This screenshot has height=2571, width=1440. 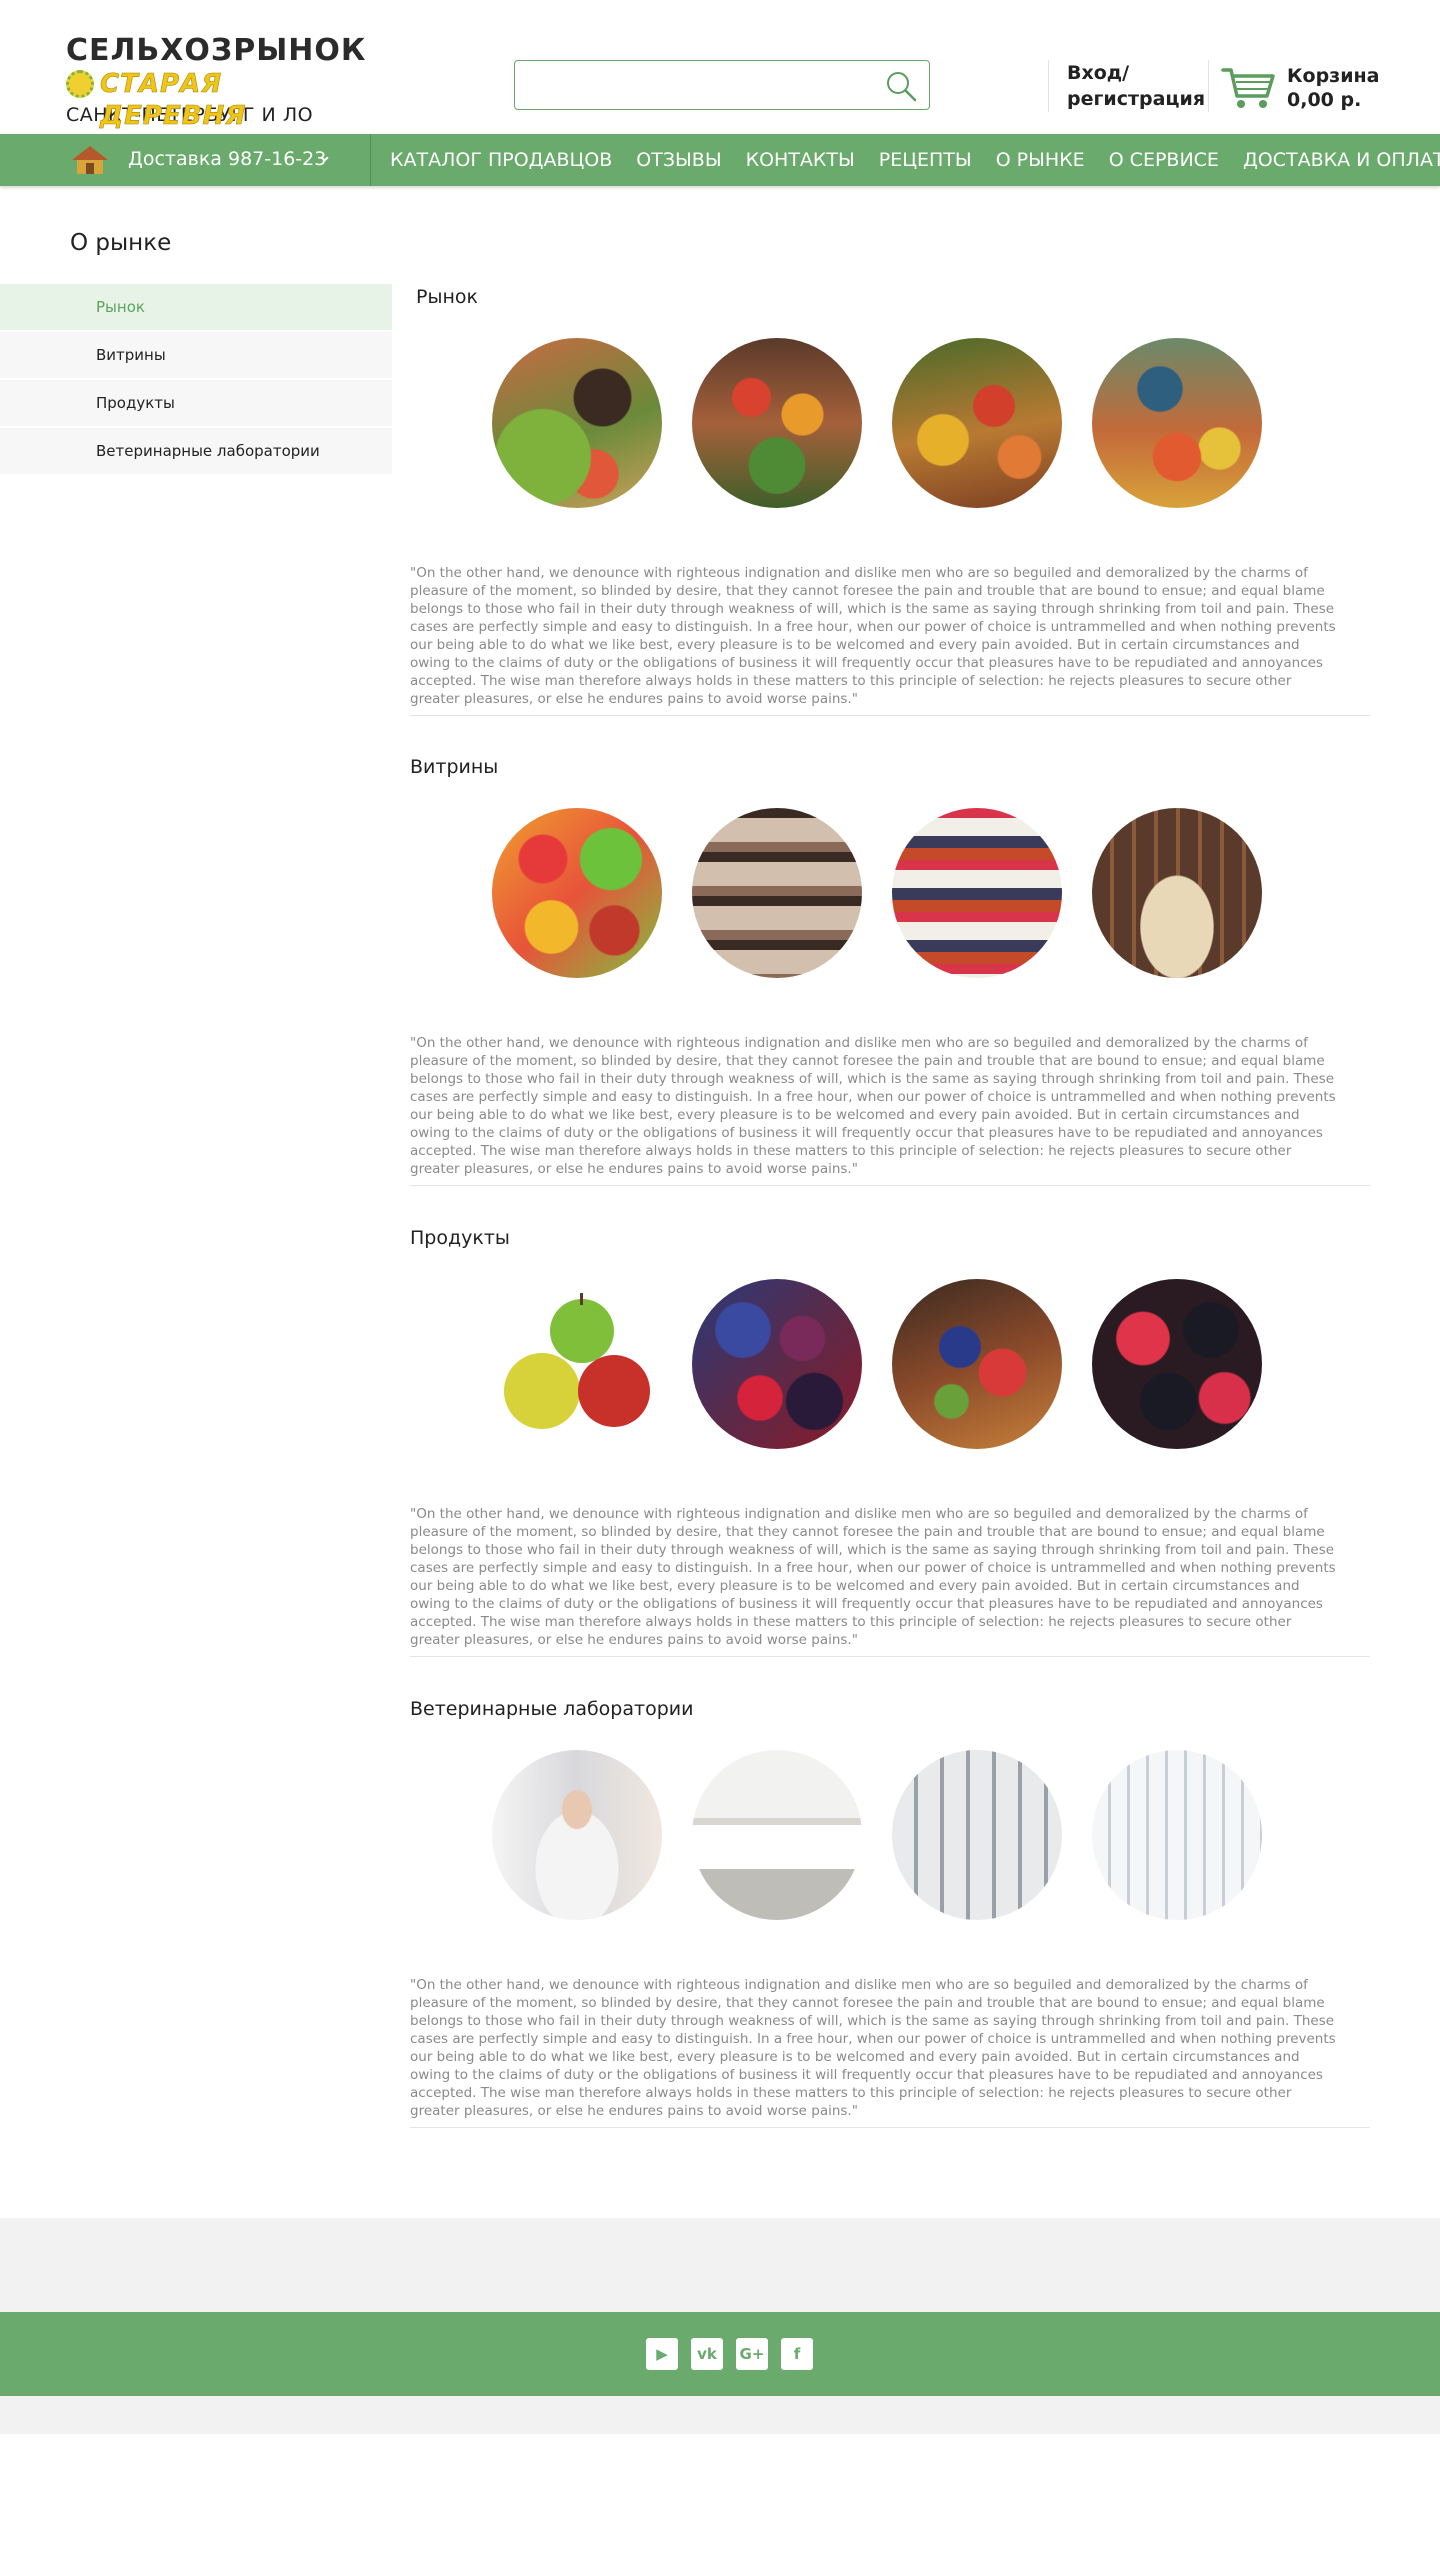 What do you see at coordinates (1098, 73) in the screenshot?
I see `login-label-line1: Вход/` at bounding box center [1098, 73].